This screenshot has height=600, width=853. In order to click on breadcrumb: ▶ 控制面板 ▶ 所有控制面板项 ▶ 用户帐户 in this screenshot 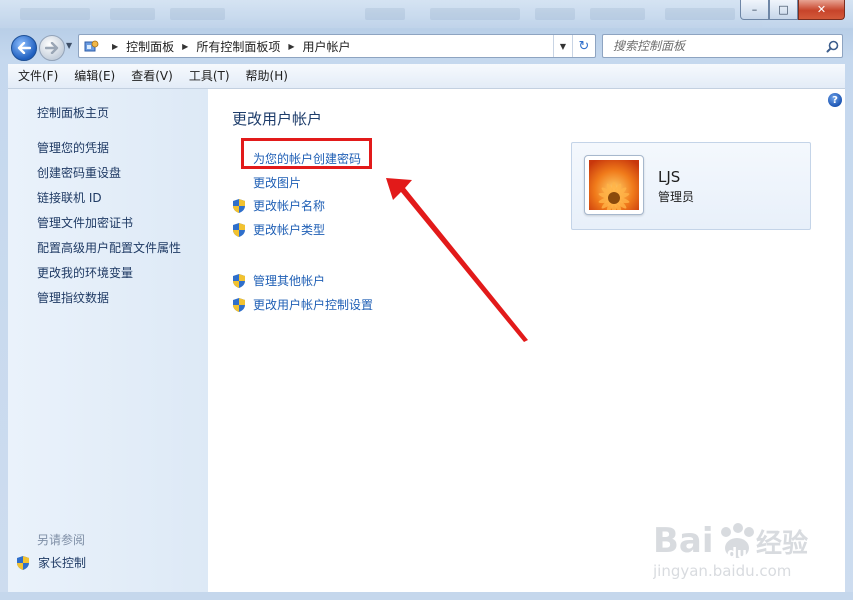, I will do `click(227, 46)`.